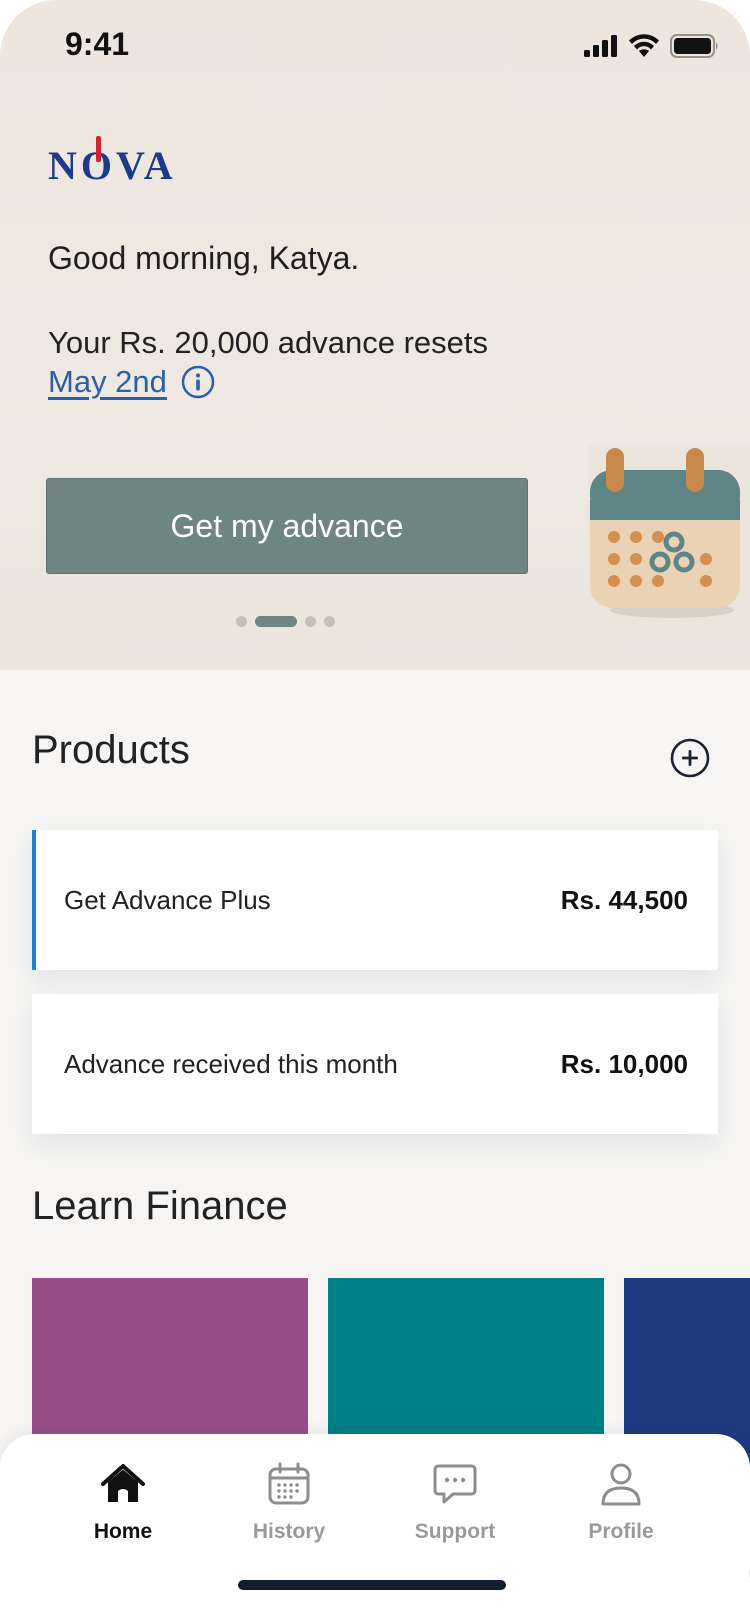  I want to click on info-icon, so click(198, 382).